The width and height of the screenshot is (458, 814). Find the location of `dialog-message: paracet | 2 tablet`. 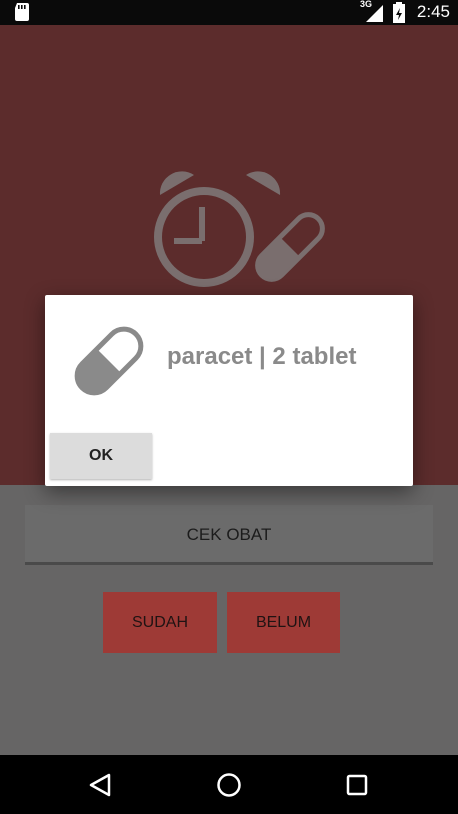

dialog-message: paracet | 2 tablet is located at coordinates (262, 356).